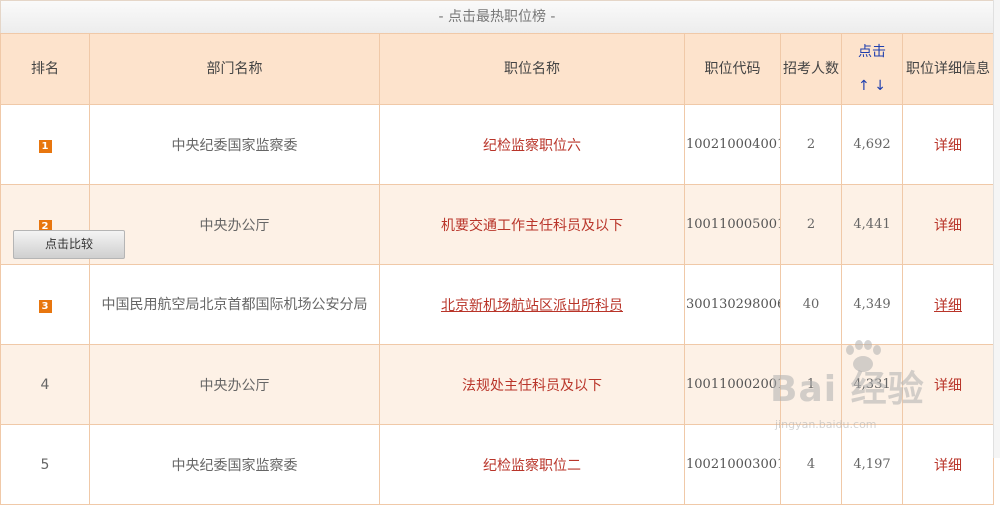 The height and width of the screenshot is (505, 1000). I want to click on rank-badge: 1, so click(45, 146).